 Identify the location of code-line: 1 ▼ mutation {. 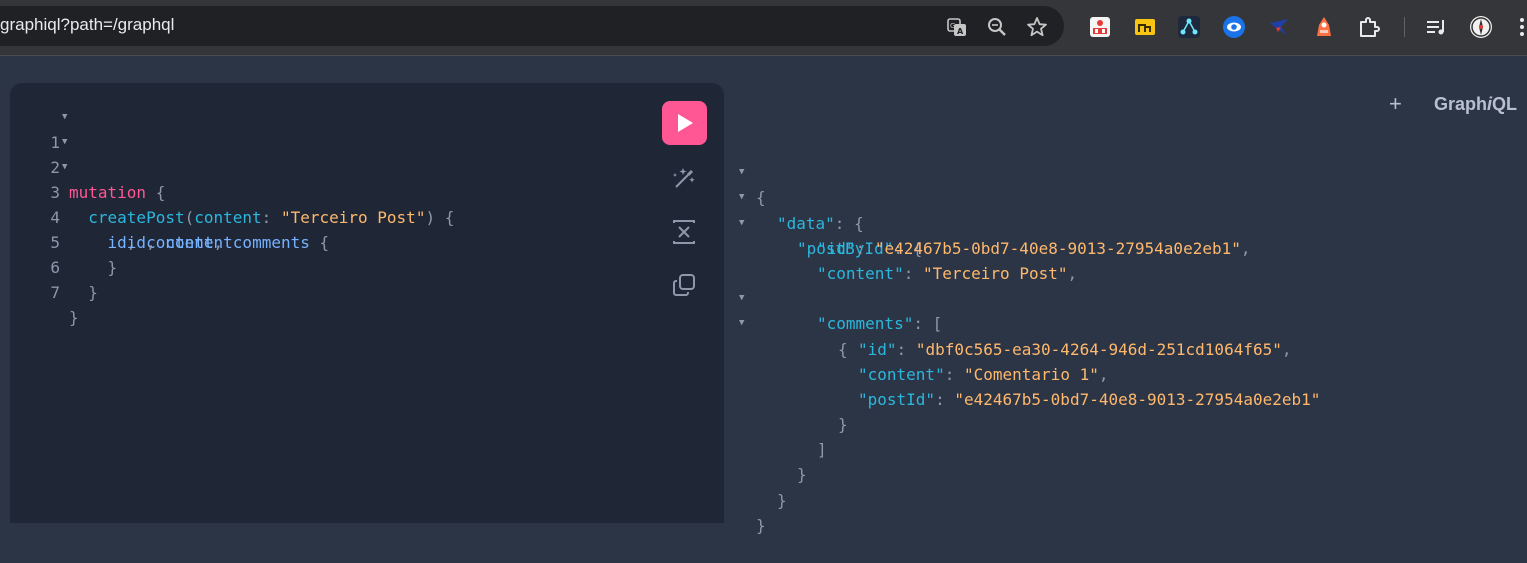
(87, 153).